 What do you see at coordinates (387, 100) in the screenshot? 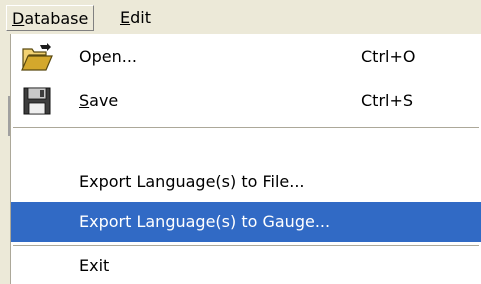
I see `menu-item-save-shortcut: Ctrl+S` at bounding box center [387, 100].